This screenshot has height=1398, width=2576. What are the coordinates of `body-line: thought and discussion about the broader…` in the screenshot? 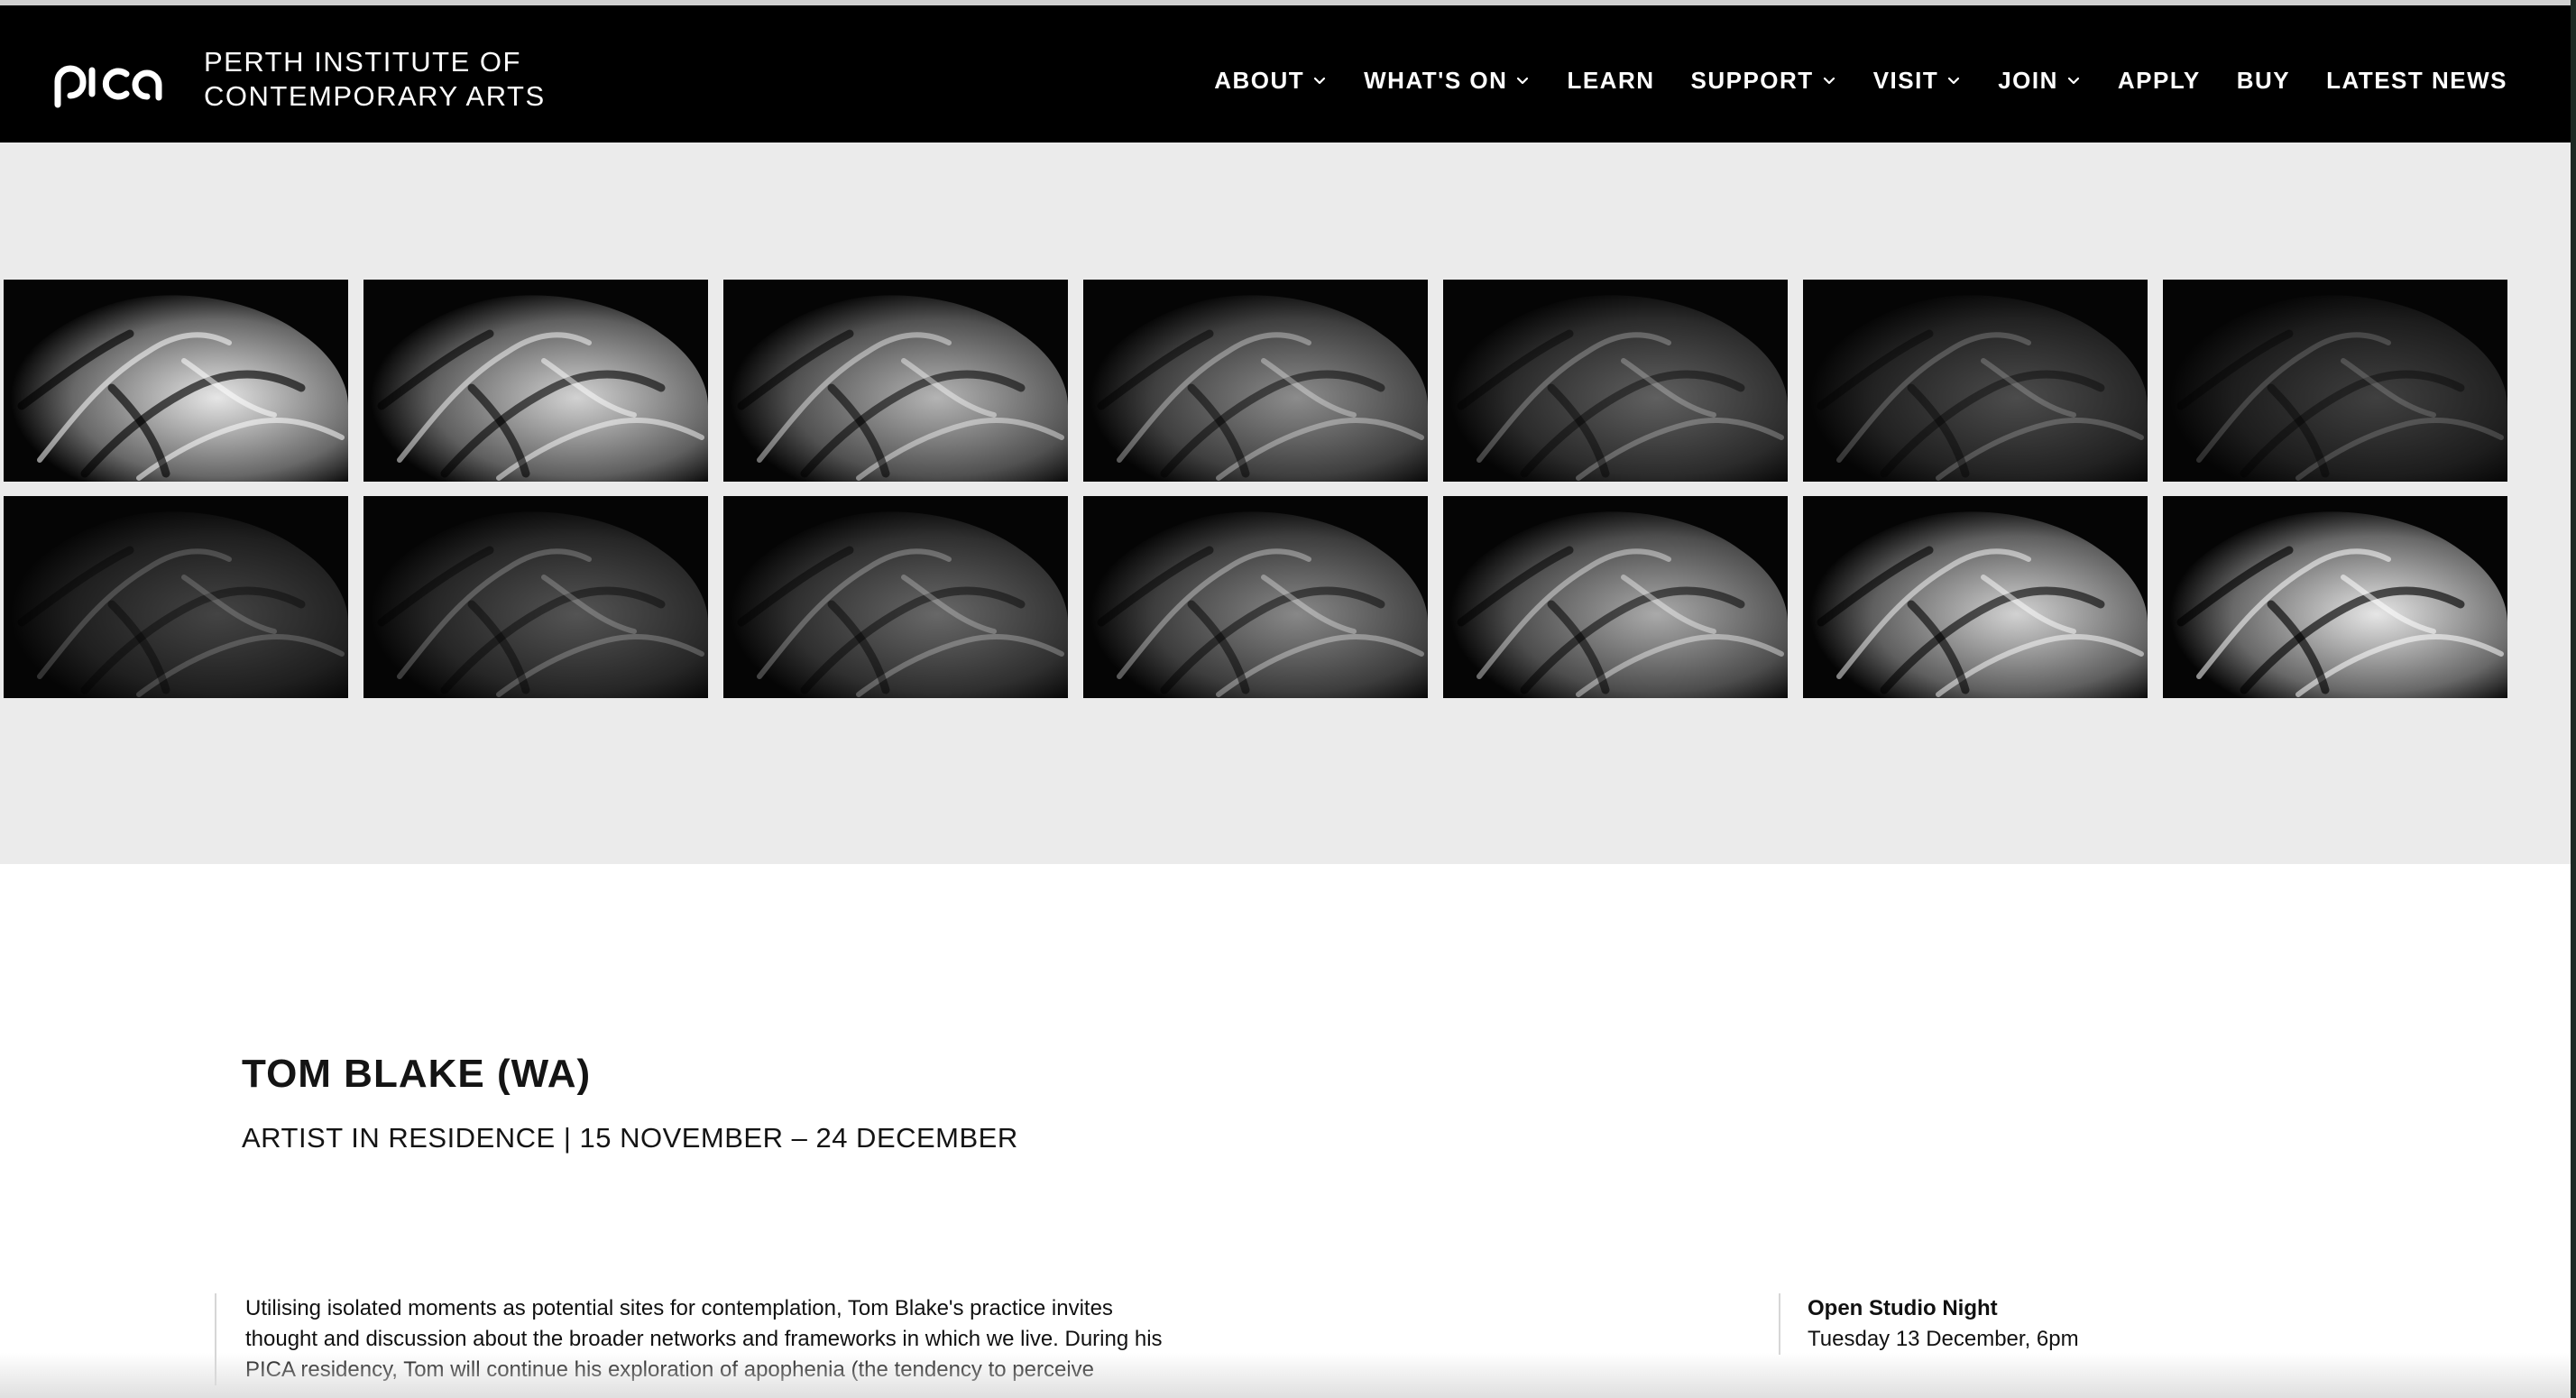 It's located at (704, 1339).